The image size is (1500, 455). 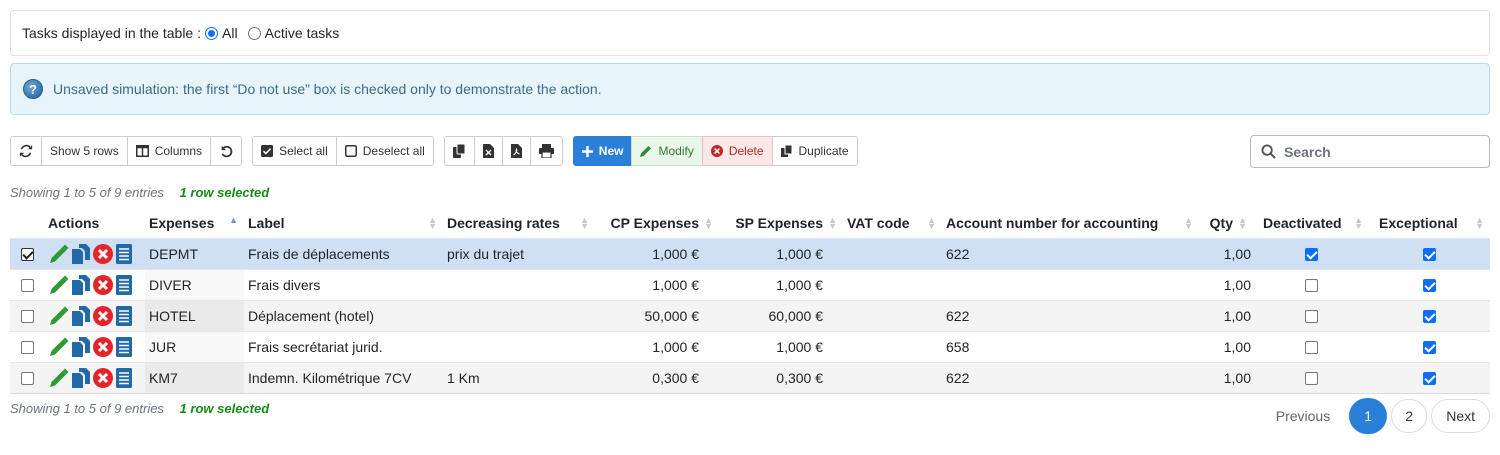 What do you see at coordinates (1303, 416) in the screenshot?
I see `previous-page-button: Previous` at bounding box center [1303, 416].